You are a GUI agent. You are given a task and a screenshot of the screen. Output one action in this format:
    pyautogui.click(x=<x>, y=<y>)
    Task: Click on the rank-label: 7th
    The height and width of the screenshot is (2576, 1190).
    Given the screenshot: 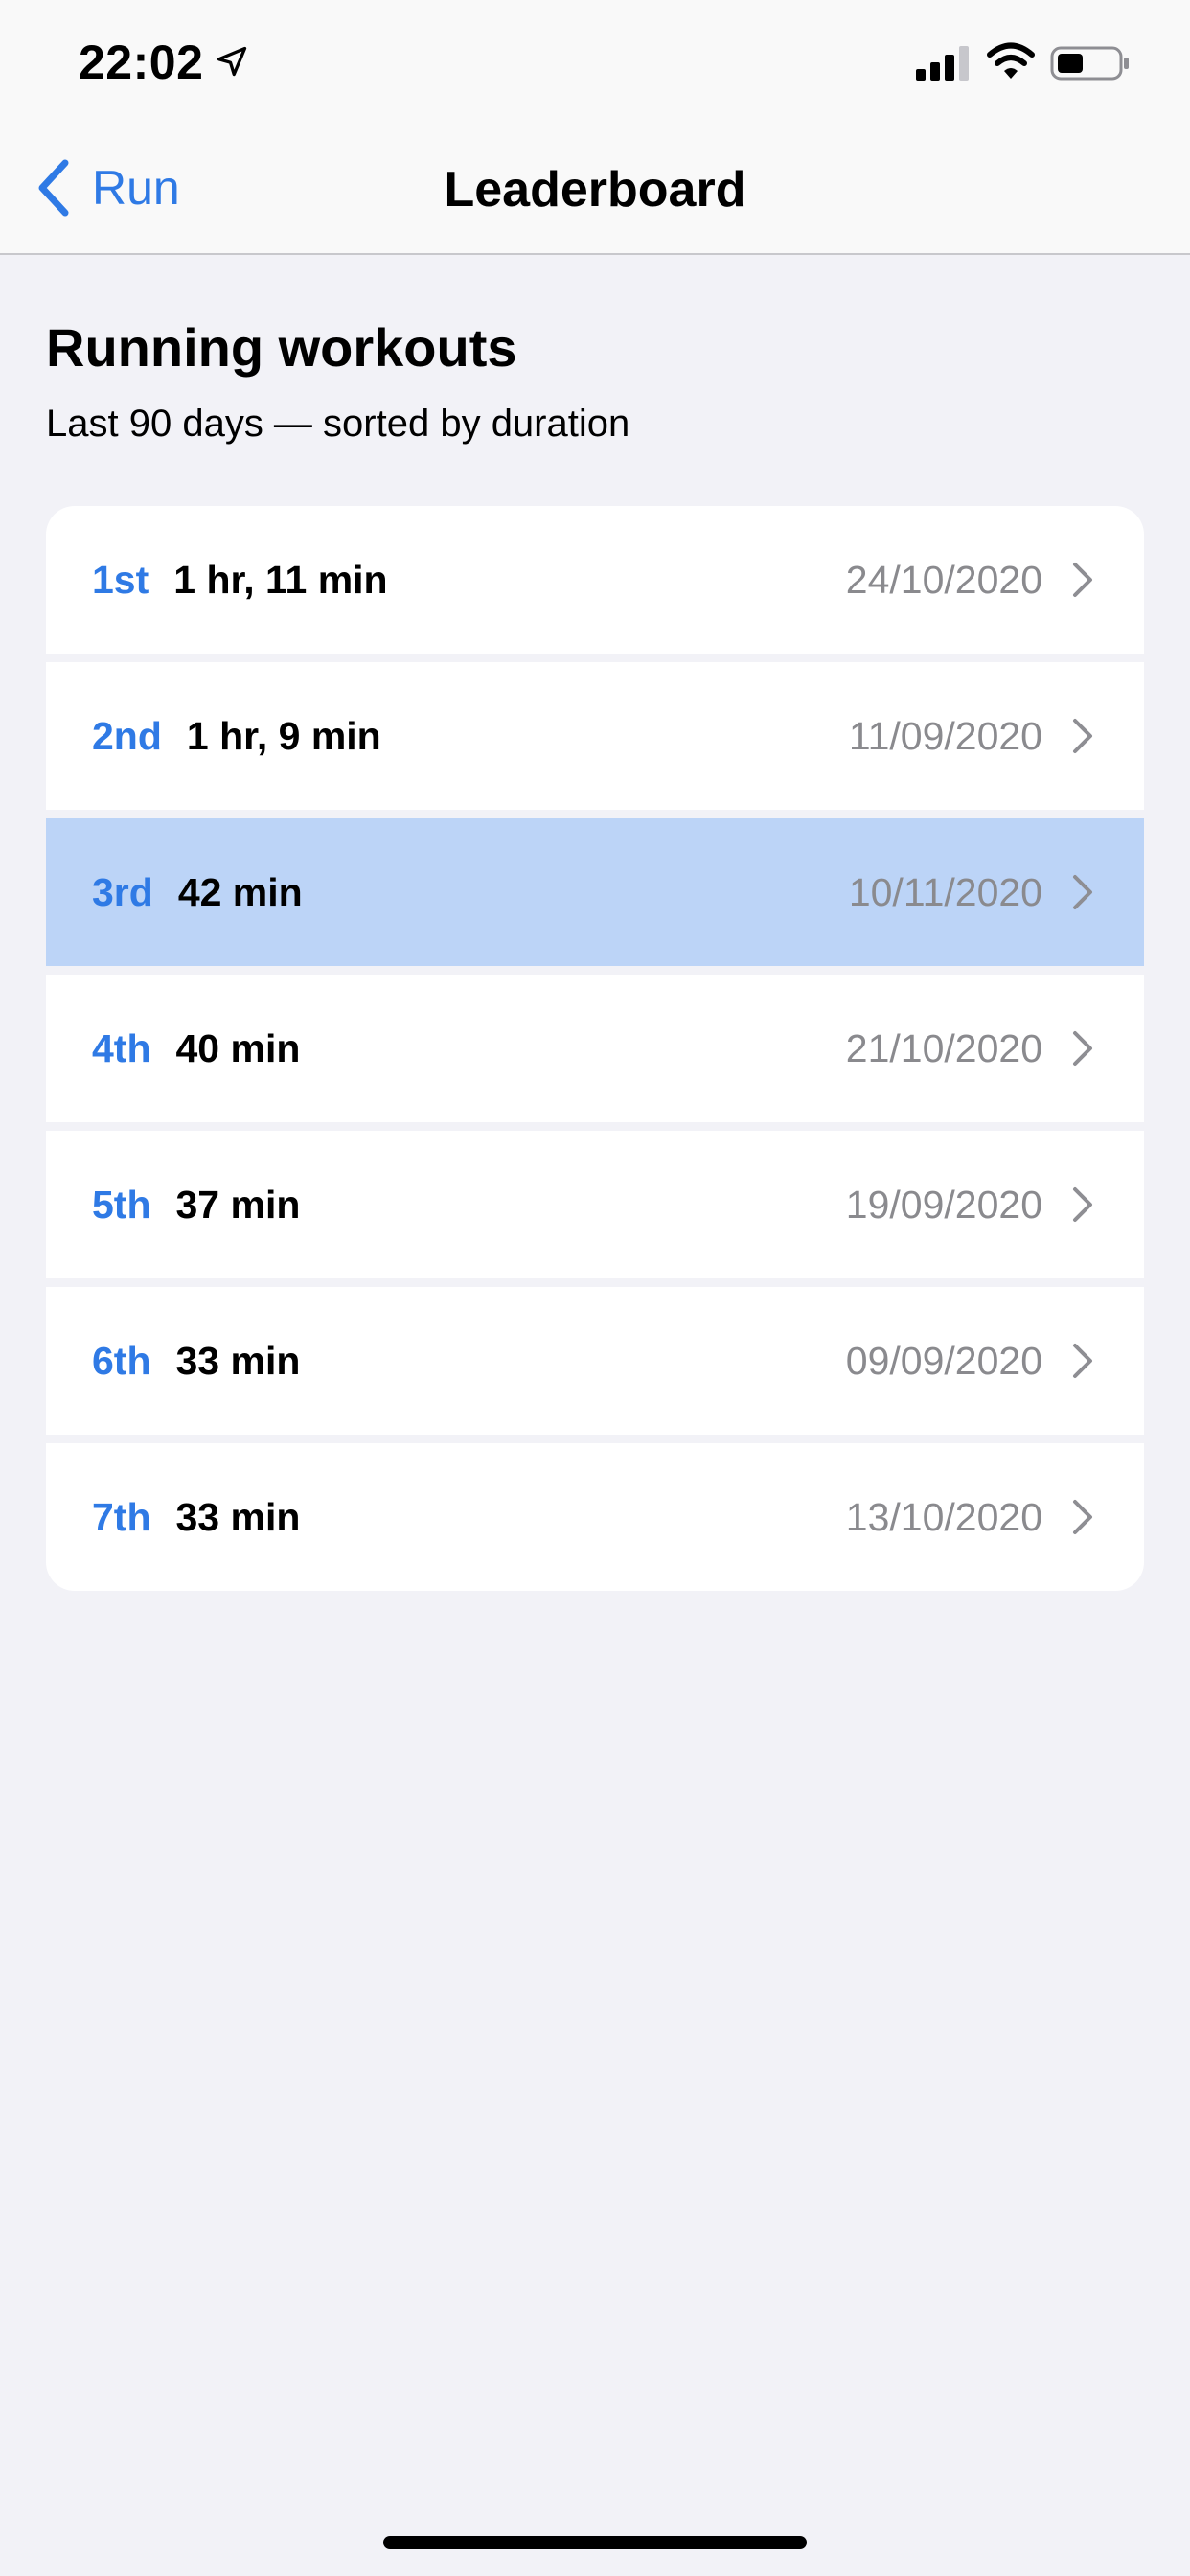 What is the action you would take?
    pyautogui.click(x=122, y=1516)
    